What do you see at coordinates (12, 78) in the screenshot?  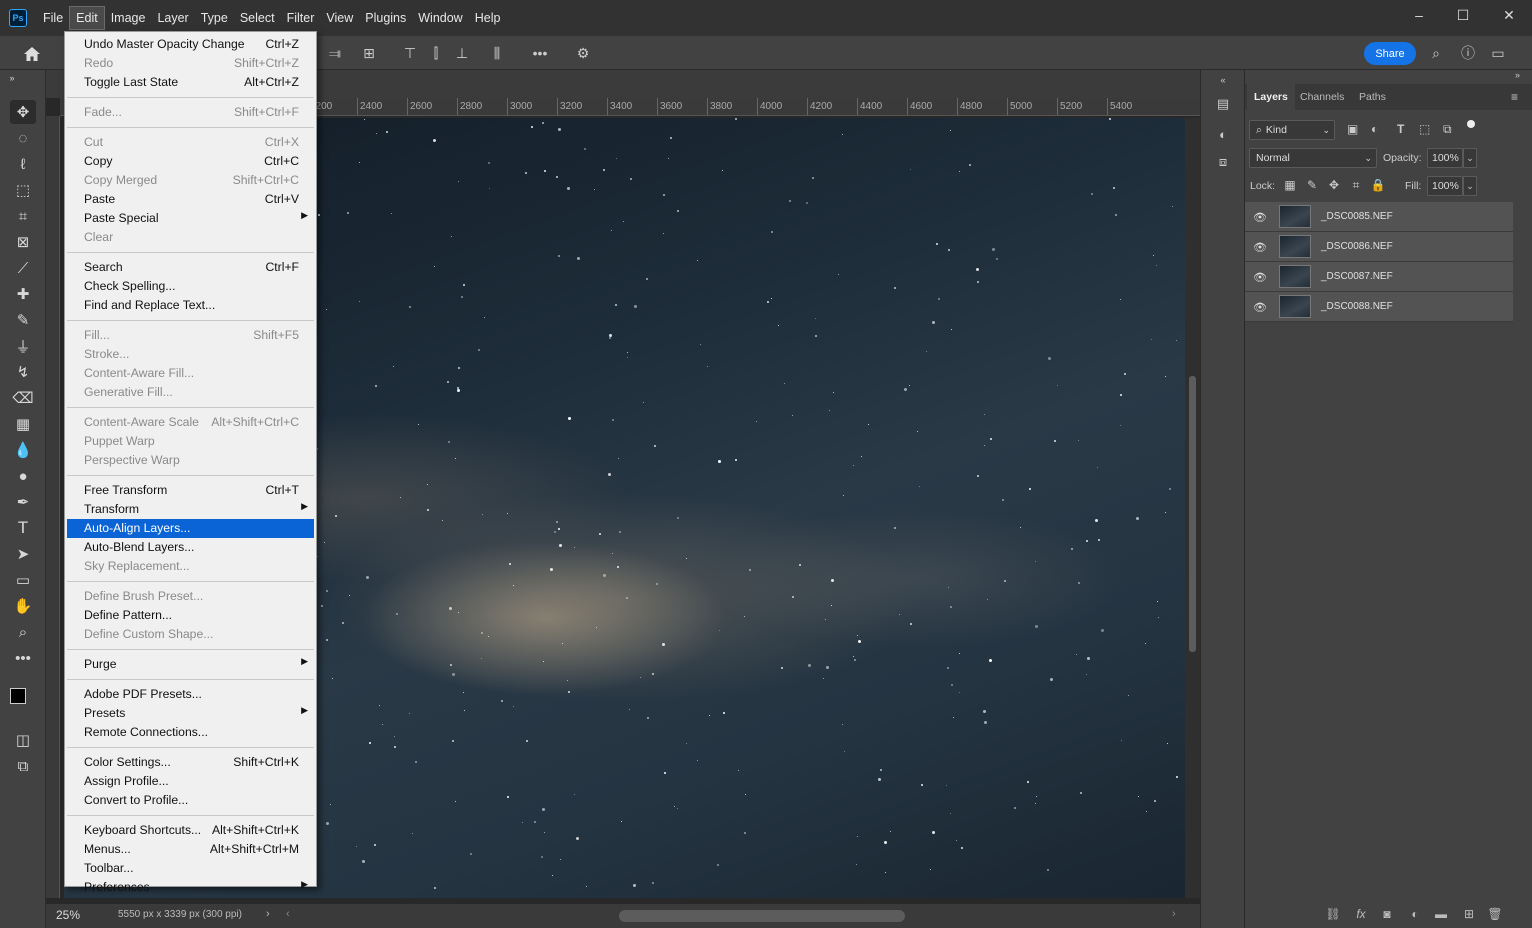 I see `collapse-toolbar-icon: »` at bounding box center [12, 78].